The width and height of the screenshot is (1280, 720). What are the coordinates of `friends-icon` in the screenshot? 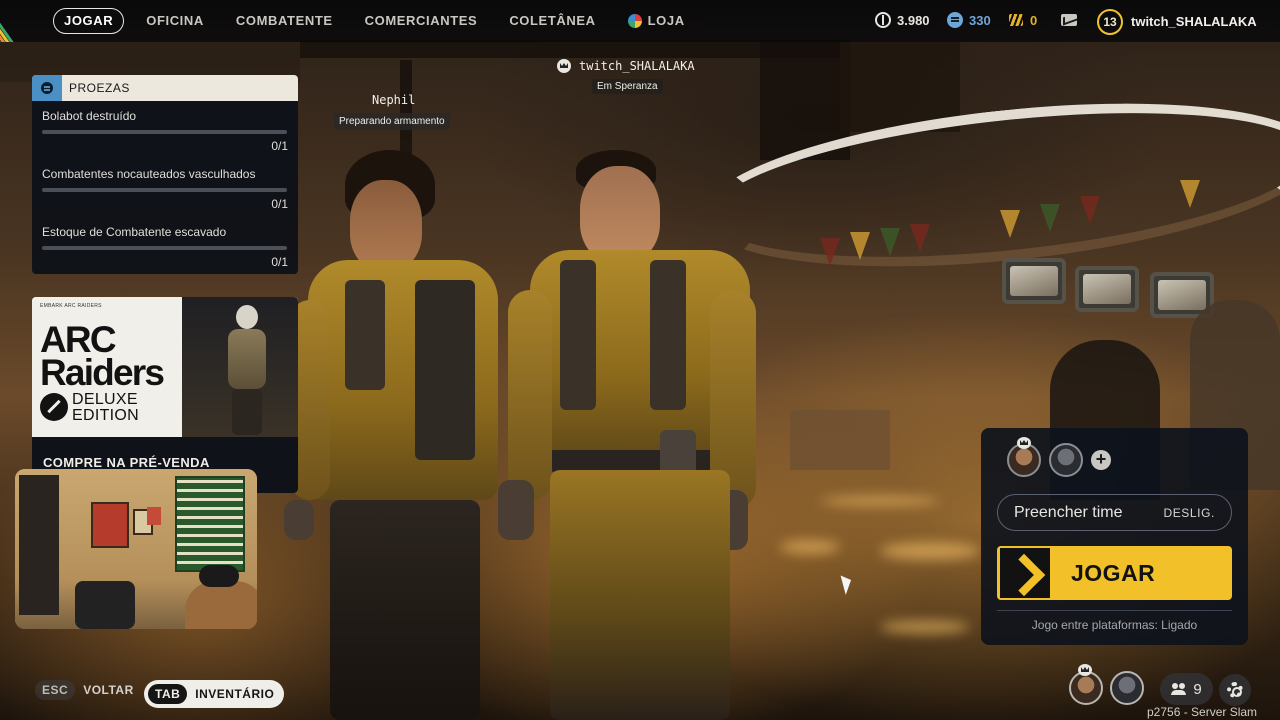 It's located at (1179, 689).